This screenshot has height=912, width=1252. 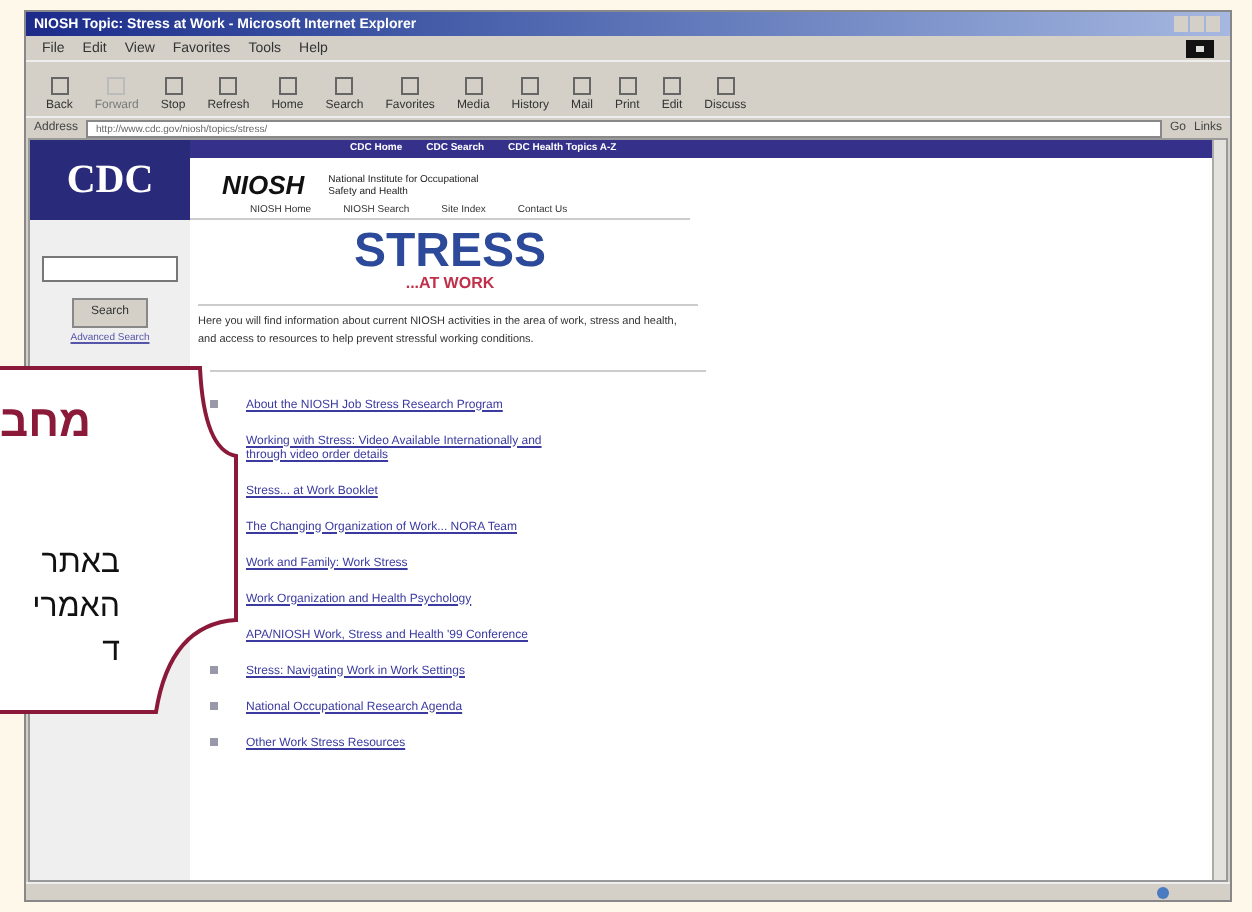 What do you see at coordinates (110, 180) in the screenshot?
I see `cdc-logo: CDC` at bounding box center [110, 180].